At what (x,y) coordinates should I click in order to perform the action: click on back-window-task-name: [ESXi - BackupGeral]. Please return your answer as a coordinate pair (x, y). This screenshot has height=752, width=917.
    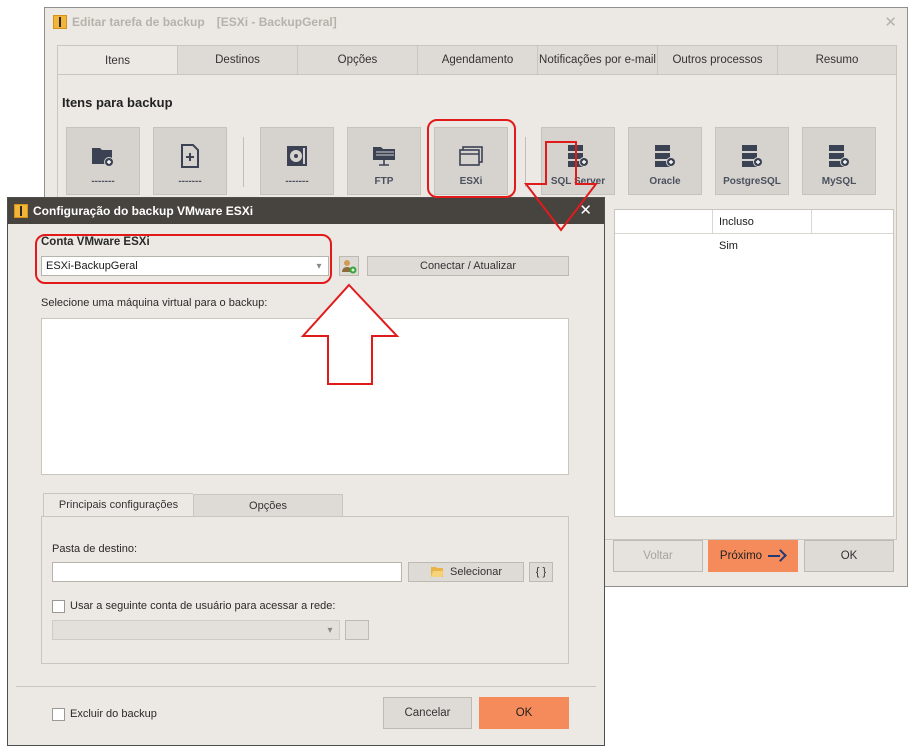
    Looking at the image, I should click on (276, 21).